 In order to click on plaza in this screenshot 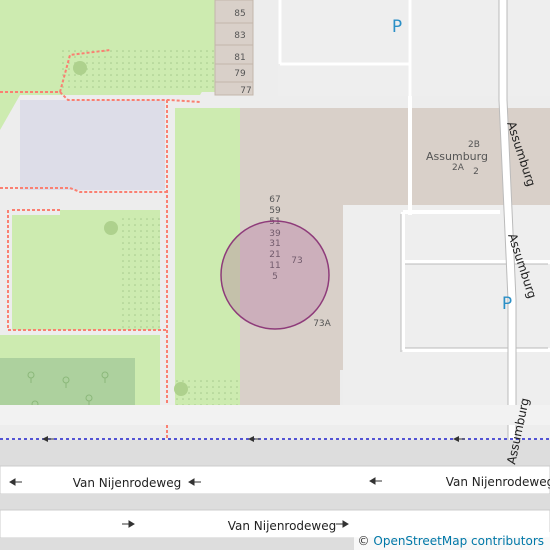, I will do `click(92, 145)`.